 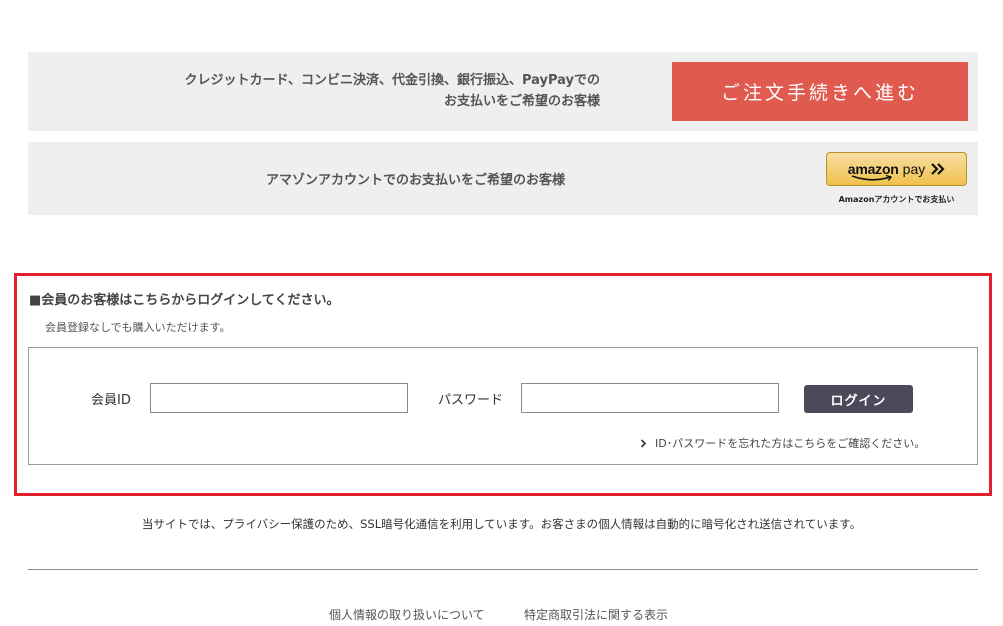 What do you see at coordinates (871, 177) in the screenshot?
I see `amazon-smile-icon` at bounding box center [871, 177].